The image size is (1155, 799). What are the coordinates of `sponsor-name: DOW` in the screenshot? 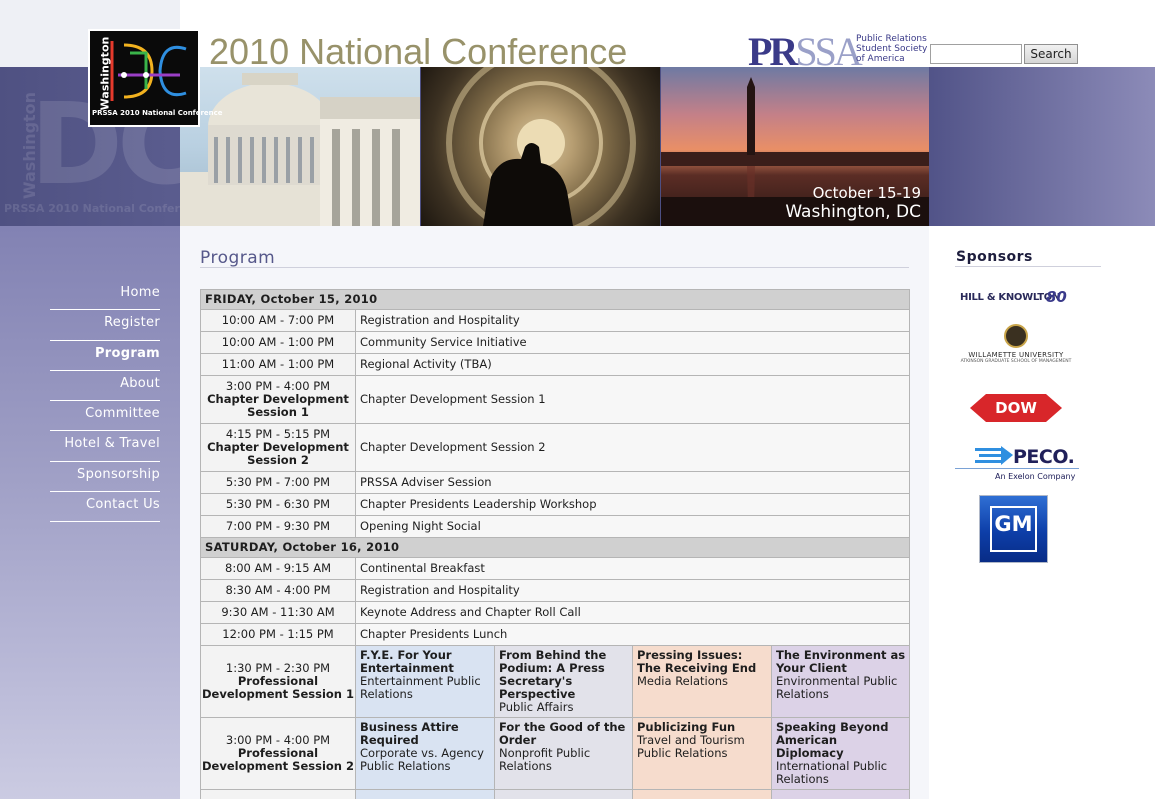 It's located at (1016, 408).